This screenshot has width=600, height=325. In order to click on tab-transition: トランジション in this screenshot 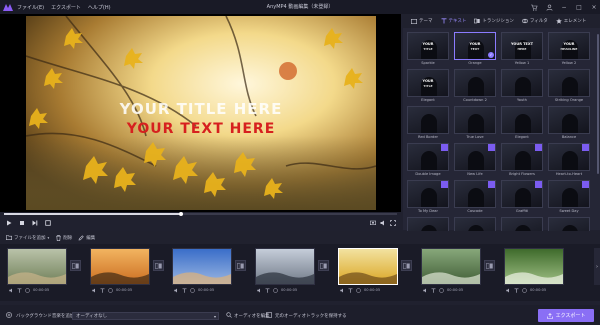, I will do `click(494, 21)`.